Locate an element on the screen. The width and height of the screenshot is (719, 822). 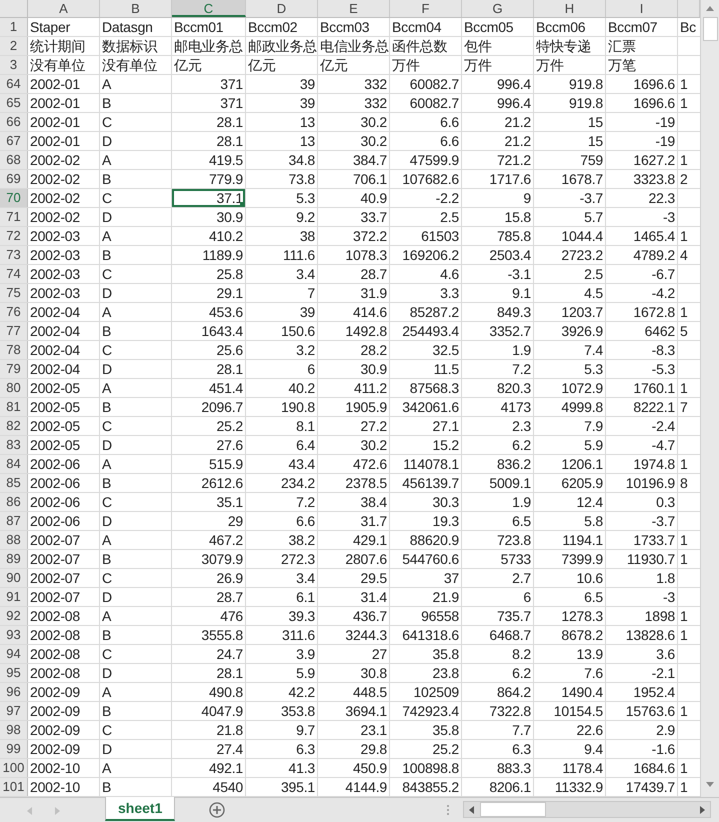
previous-sheet-icon is located at coordinates (30, 811).